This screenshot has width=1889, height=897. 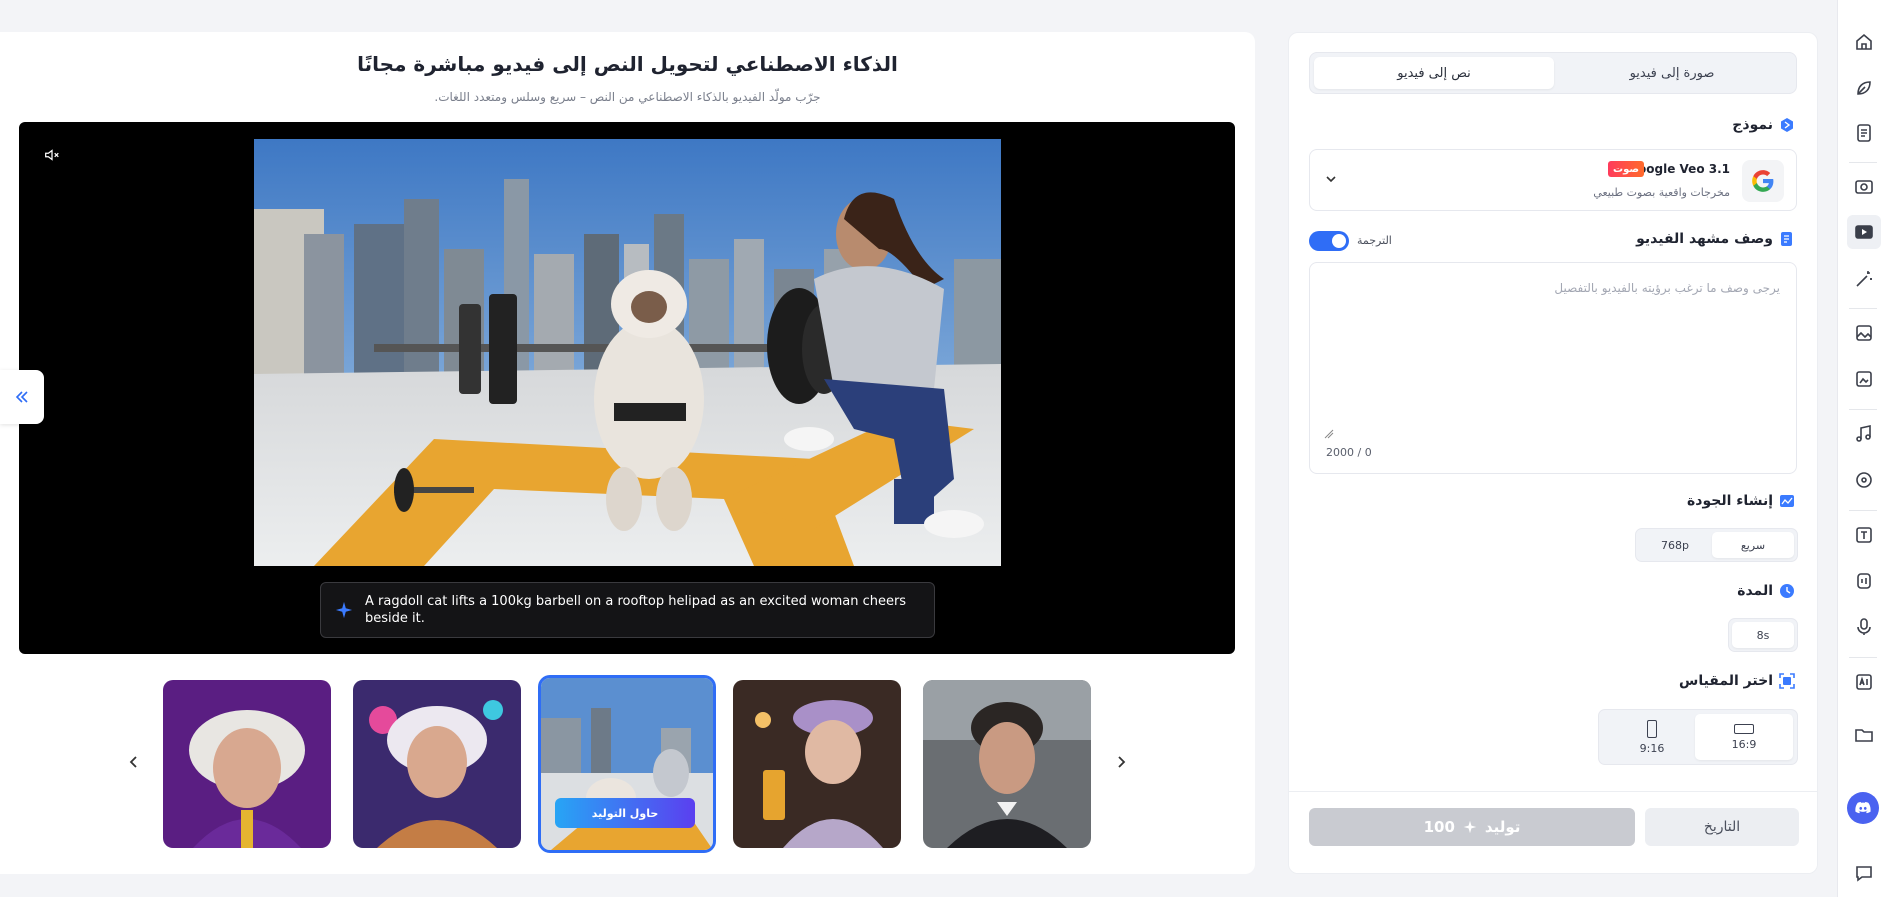 I want to click on image-to-video-icon, so click(x=1864, y=187).